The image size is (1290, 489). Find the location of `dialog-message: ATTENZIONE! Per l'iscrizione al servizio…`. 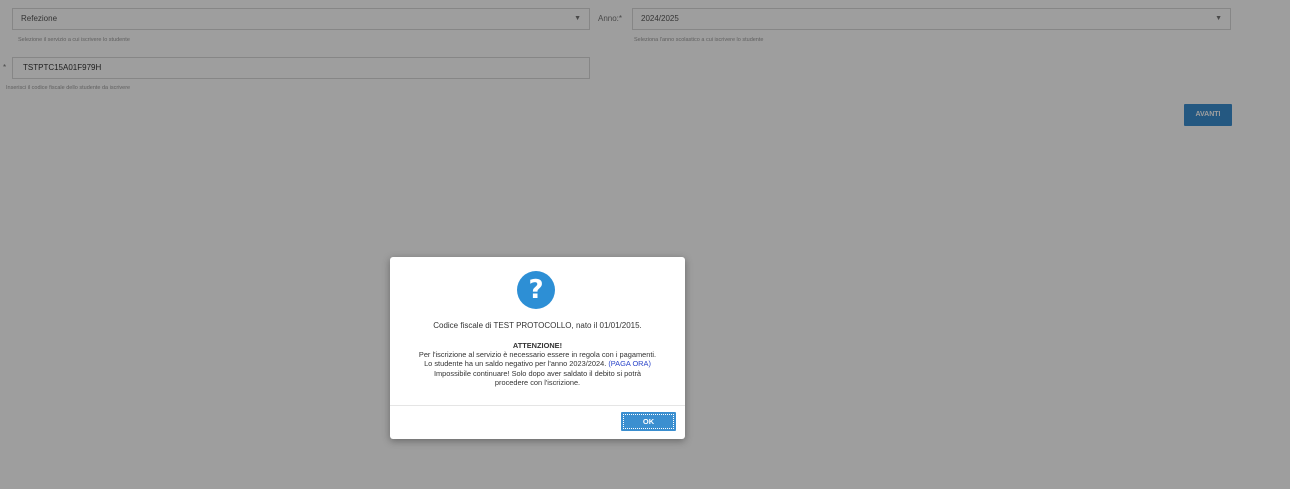

dialog-message: ATTENZIONE! Per l'iscrizione al servizio… is located at coordinates (537, 364).